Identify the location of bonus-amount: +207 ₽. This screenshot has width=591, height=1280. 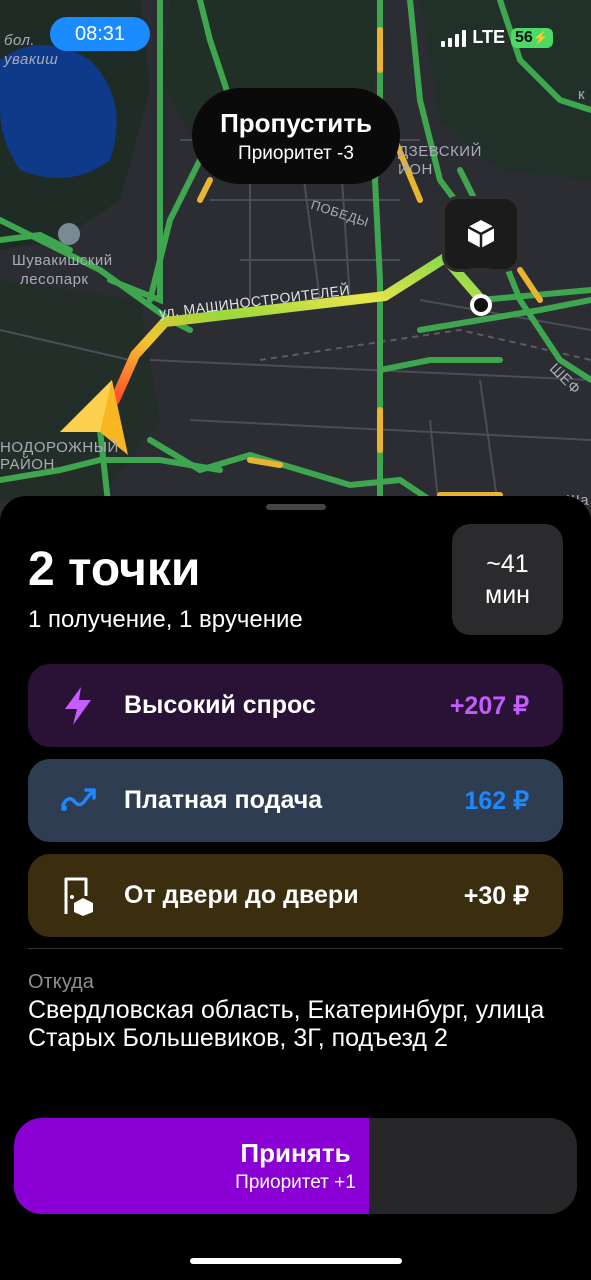
(489, 705).